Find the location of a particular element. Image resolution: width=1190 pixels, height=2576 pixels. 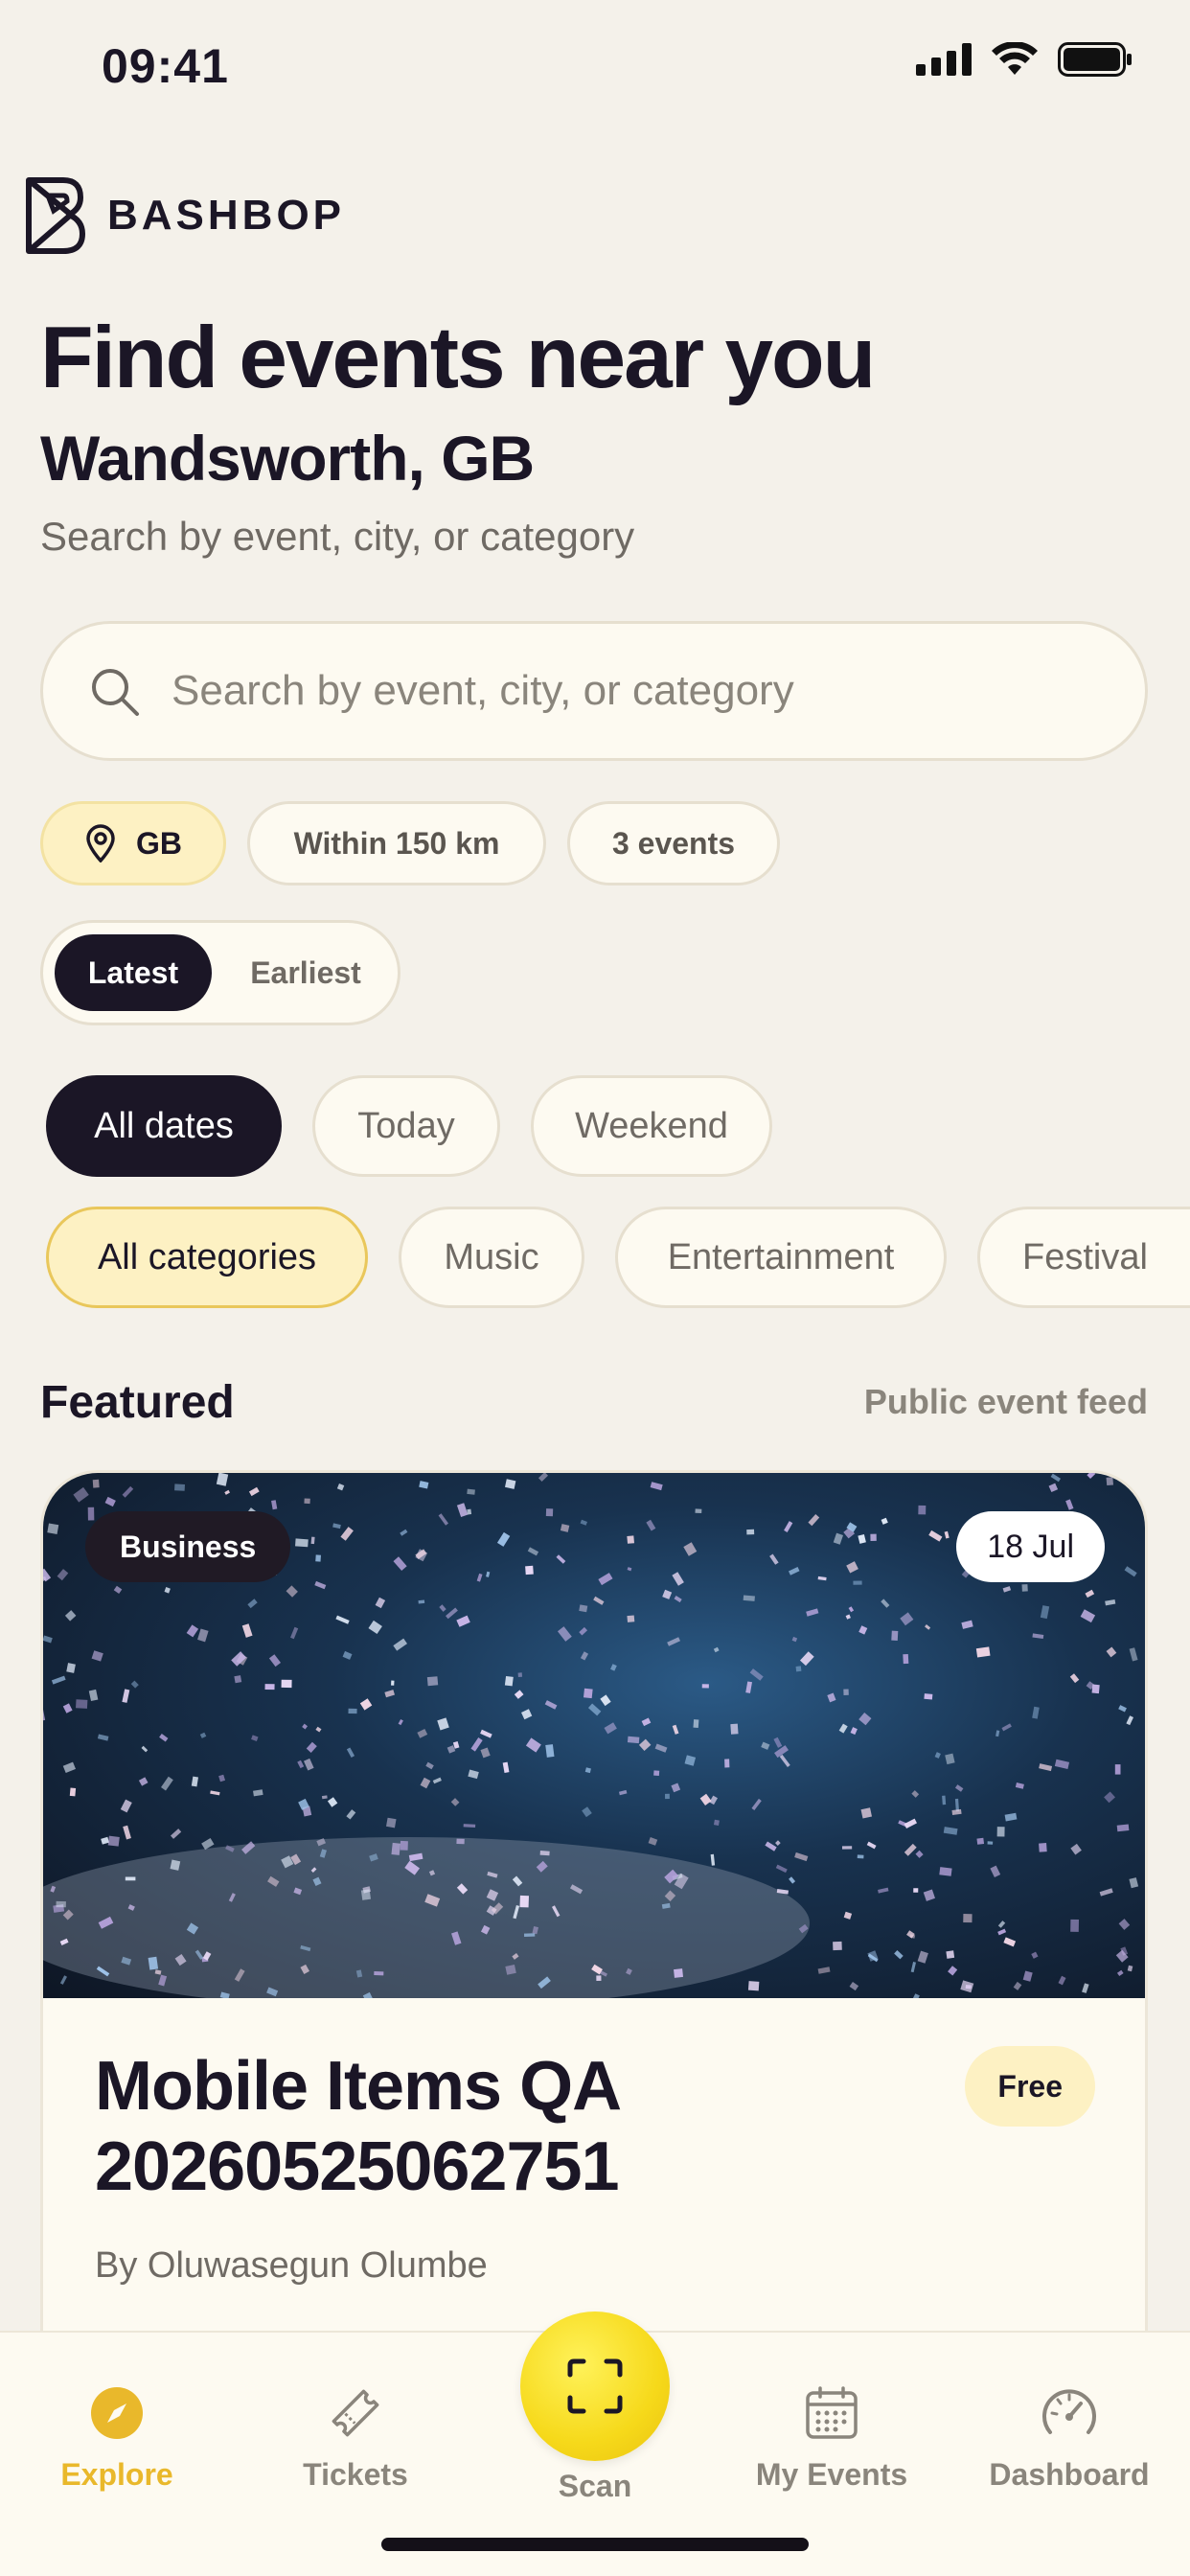

status-time: 09:41 is located at coordinates (166, 66).